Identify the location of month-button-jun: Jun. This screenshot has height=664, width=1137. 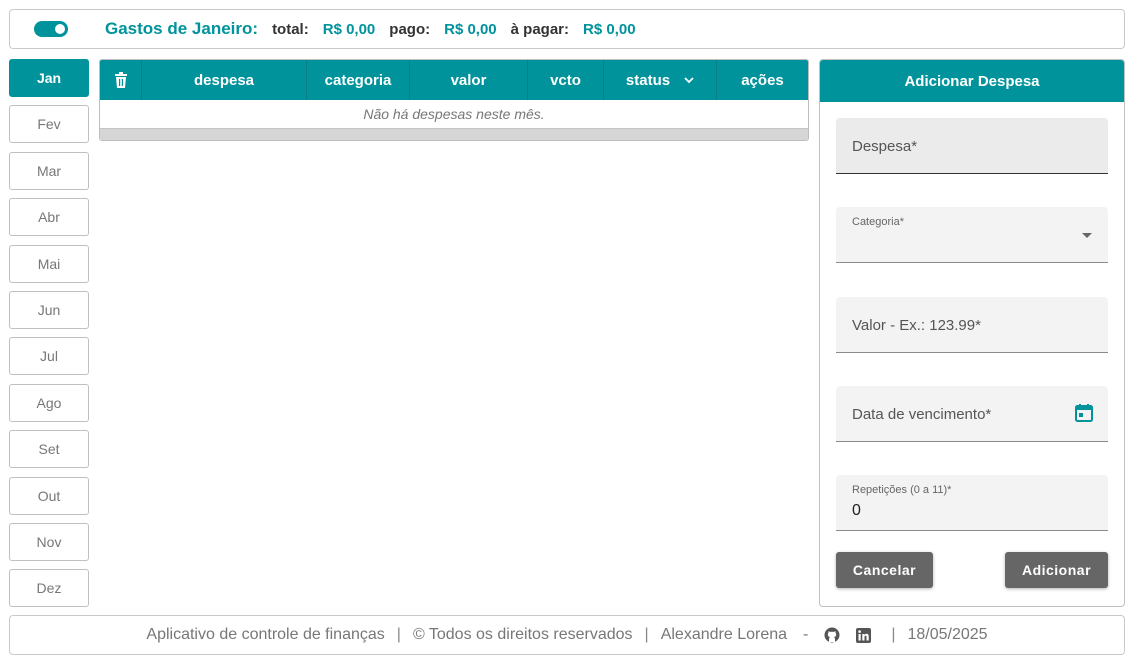
(49, 309).